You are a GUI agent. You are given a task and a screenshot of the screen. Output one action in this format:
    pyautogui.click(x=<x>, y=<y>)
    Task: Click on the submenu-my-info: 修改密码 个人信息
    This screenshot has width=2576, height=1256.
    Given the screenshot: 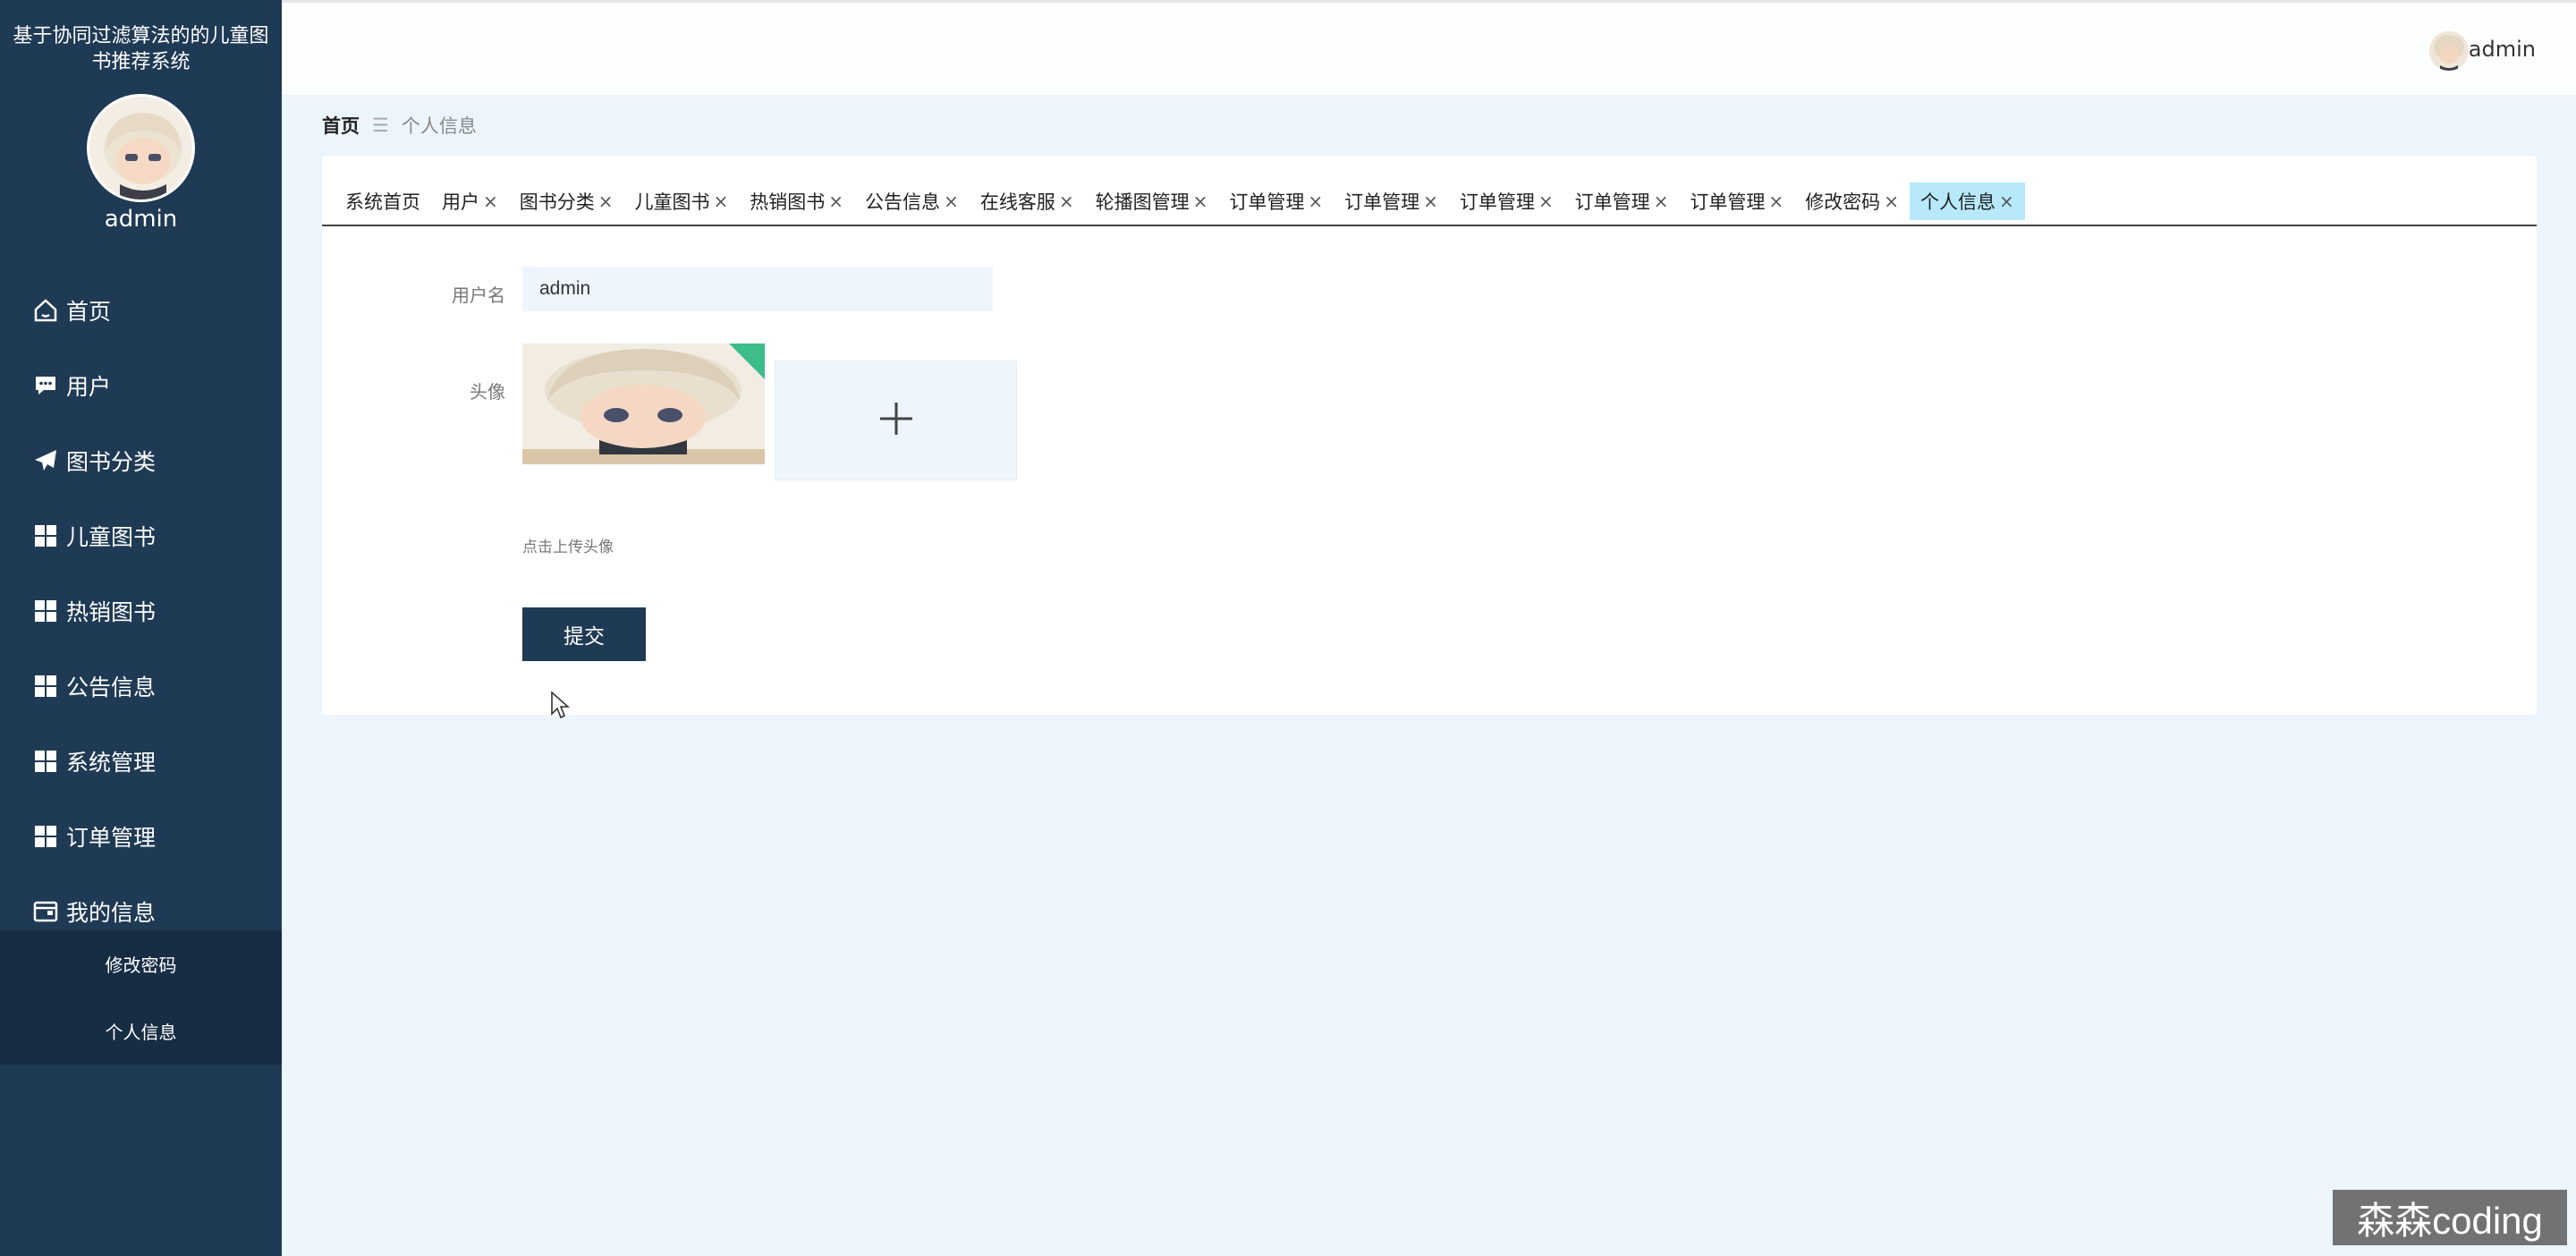 What is the action you would take?
    pyautogui.click(x=141, y=997)
    